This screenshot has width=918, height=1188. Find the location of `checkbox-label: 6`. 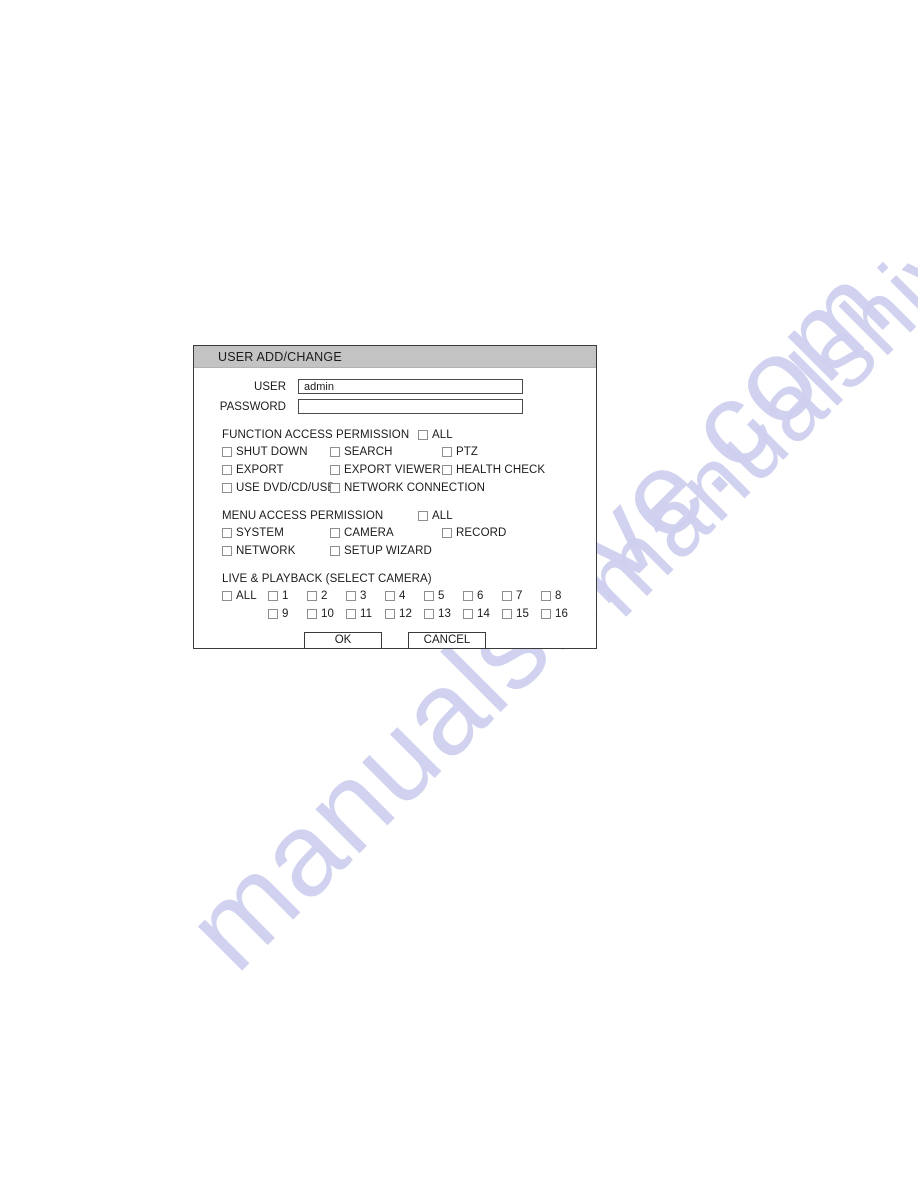

checkbox-label: 6 is located at coordinates (480, 596).